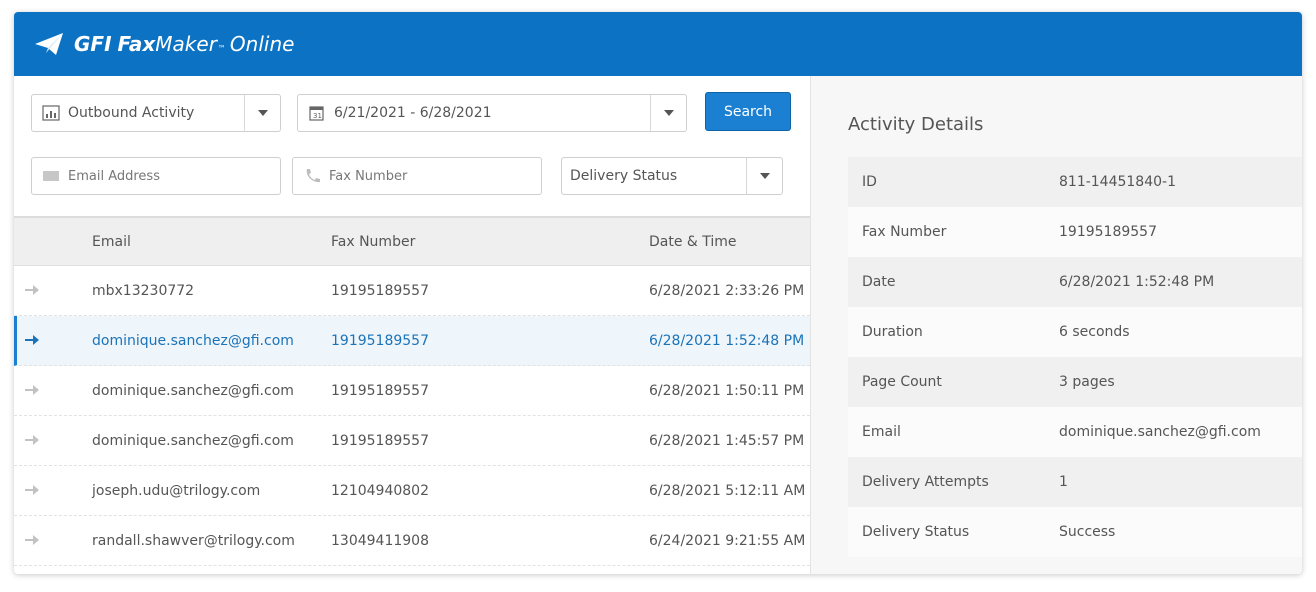 This screenshot has height=592, width=1316. I want to click on row-email: mbx13230772, so click(143, 291).